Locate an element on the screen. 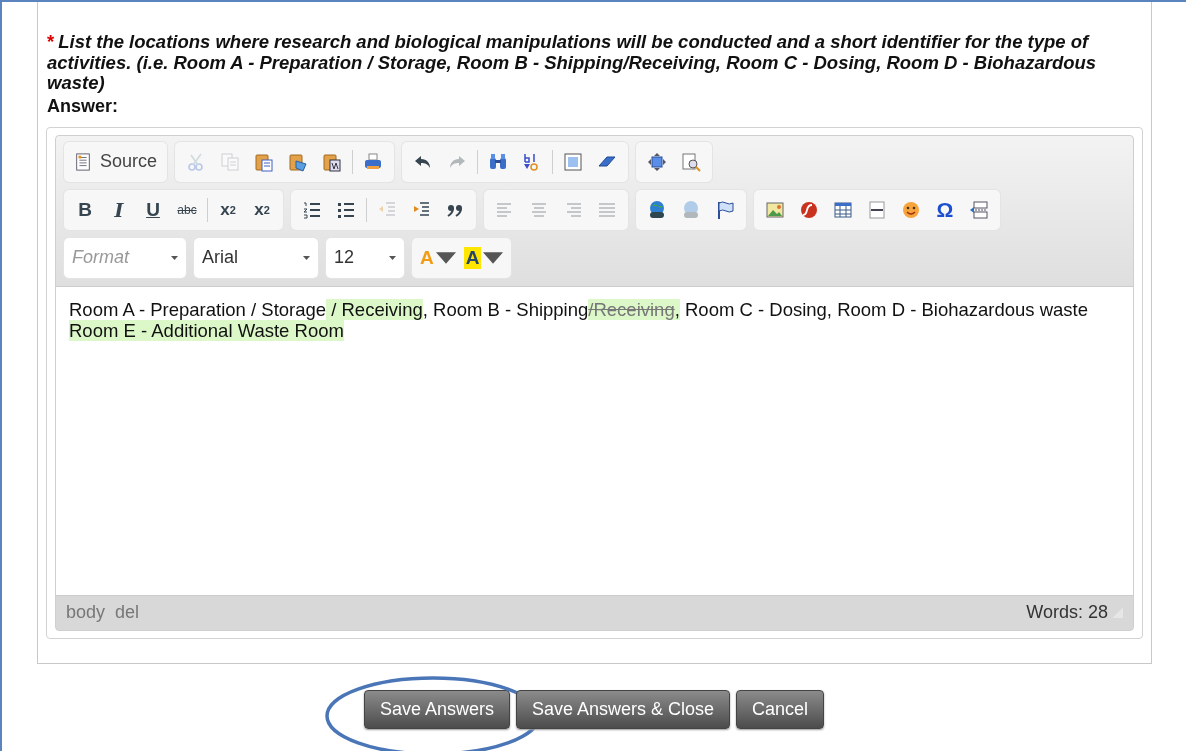  flash-icon is located at coordinates (809, 209).